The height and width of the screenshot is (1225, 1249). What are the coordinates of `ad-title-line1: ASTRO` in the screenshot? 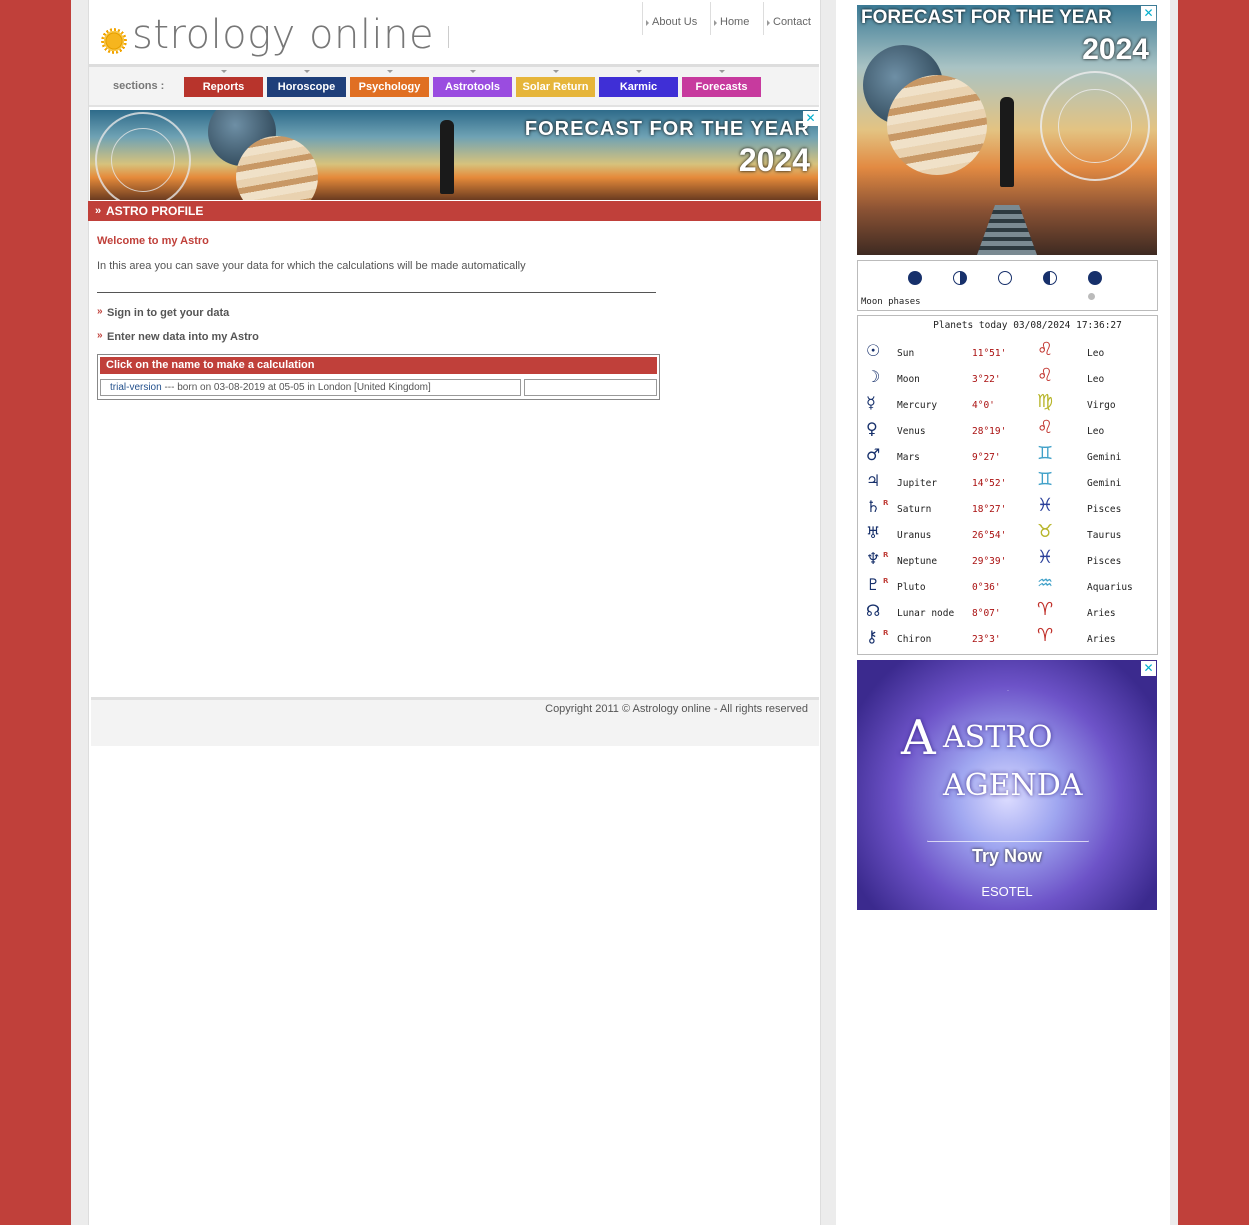 It's located at (998, 737).